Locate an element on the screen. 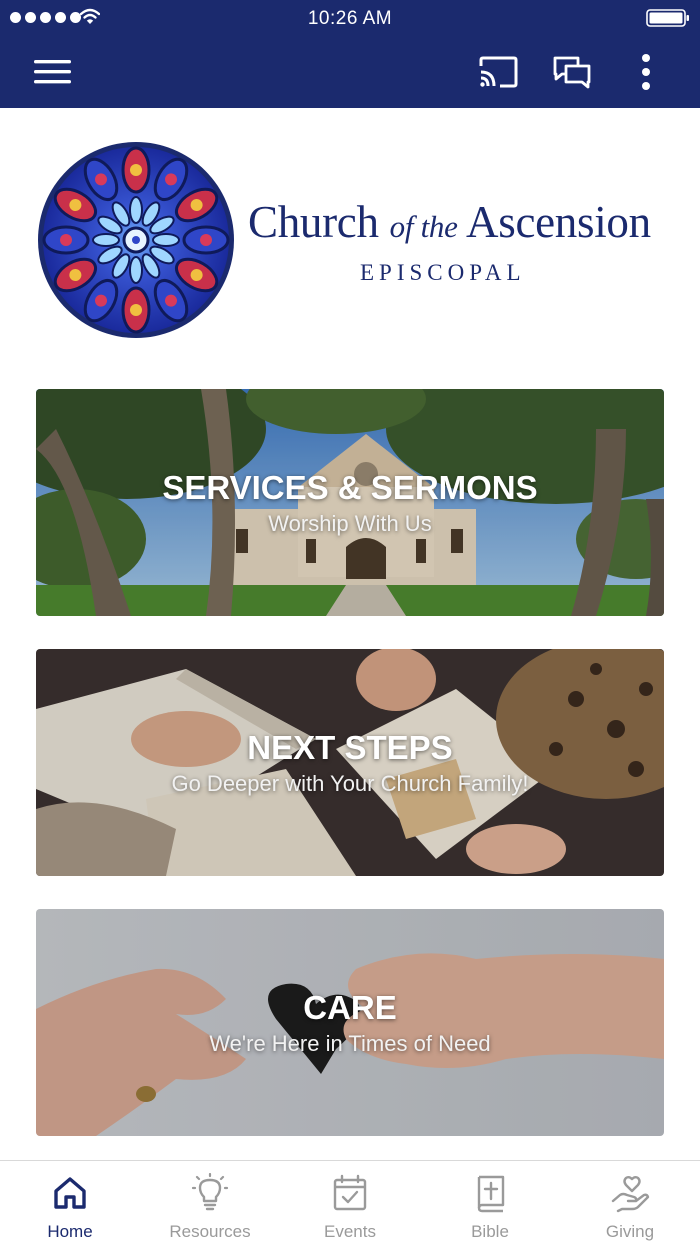  app-toolbar is located at coordinates (350, 72).